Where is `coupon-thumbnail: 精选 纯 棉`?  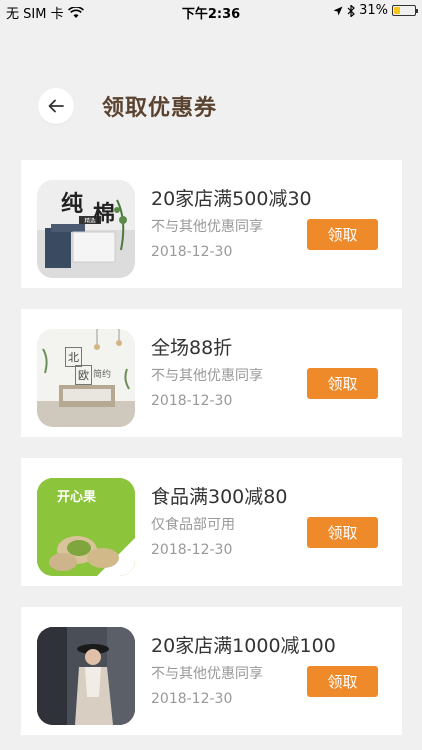 coupon-thumbnail: 精选 纯 棉 is located at coordinates (86, 229).